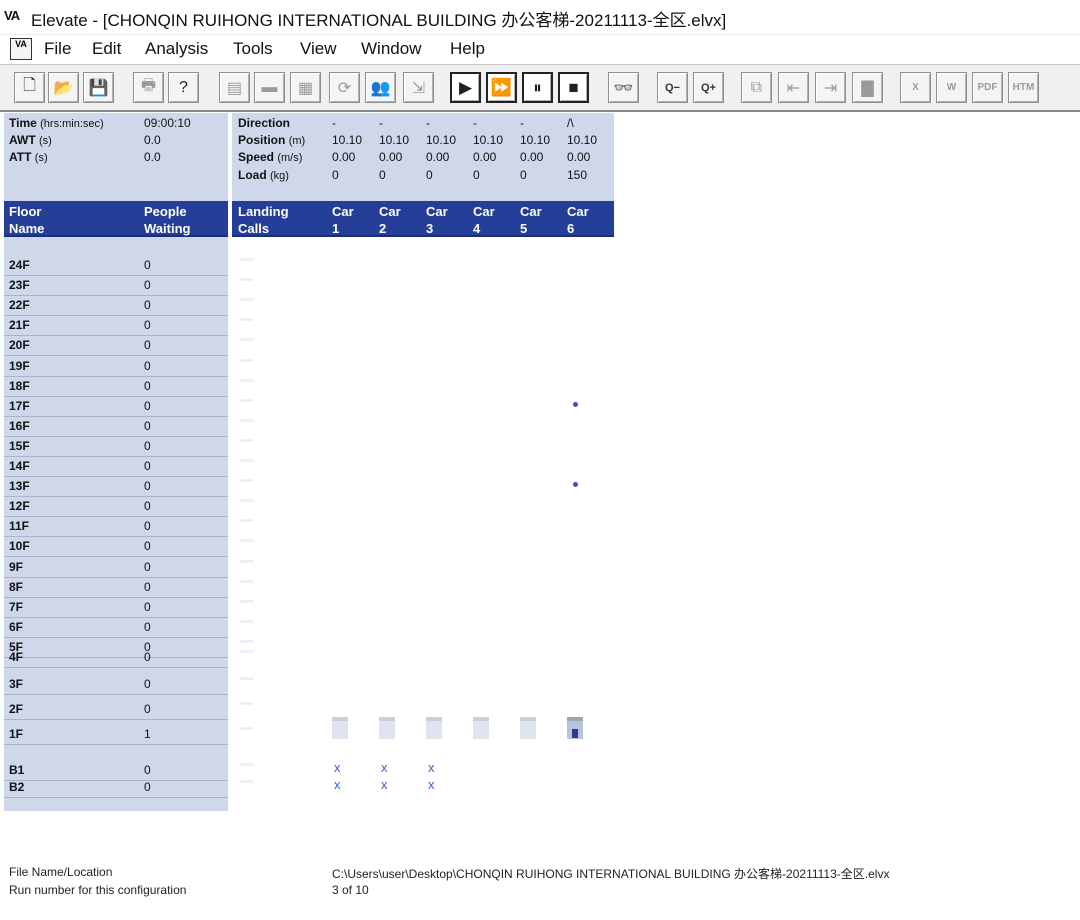  I want to click on floor-row: 12F 0, so click(116, 507).